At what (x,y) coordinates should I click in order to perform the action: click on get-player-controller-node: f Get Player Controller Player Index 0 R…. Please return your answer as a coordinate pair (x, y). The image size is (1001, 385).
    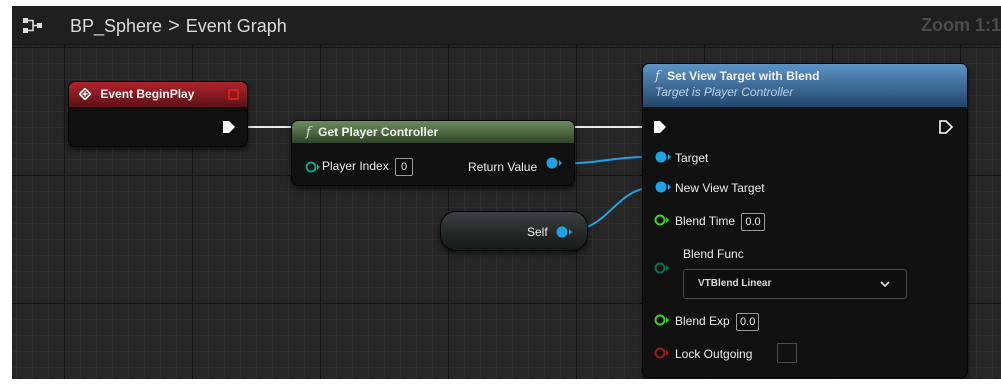
    Looking at the image, I should click on (433, 153).